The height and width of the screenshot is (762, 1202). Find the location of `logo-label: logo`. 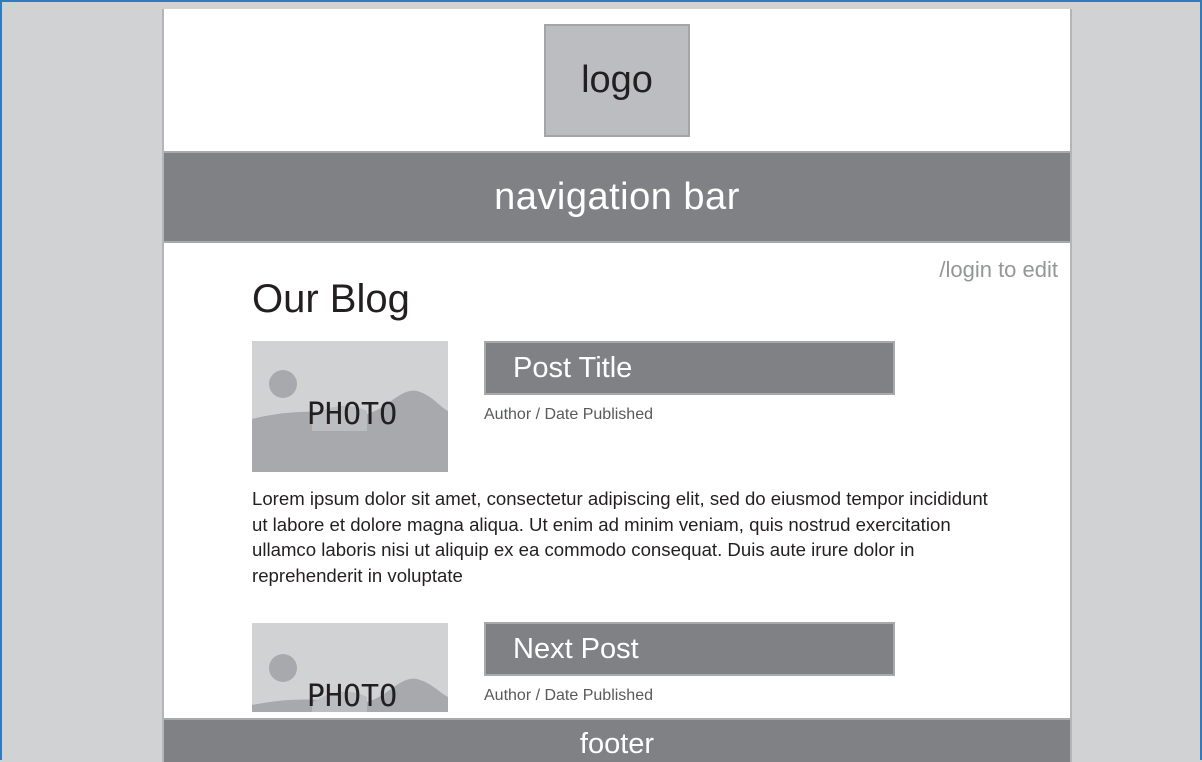

logo-label: logo is located at coordinates (617, 80).